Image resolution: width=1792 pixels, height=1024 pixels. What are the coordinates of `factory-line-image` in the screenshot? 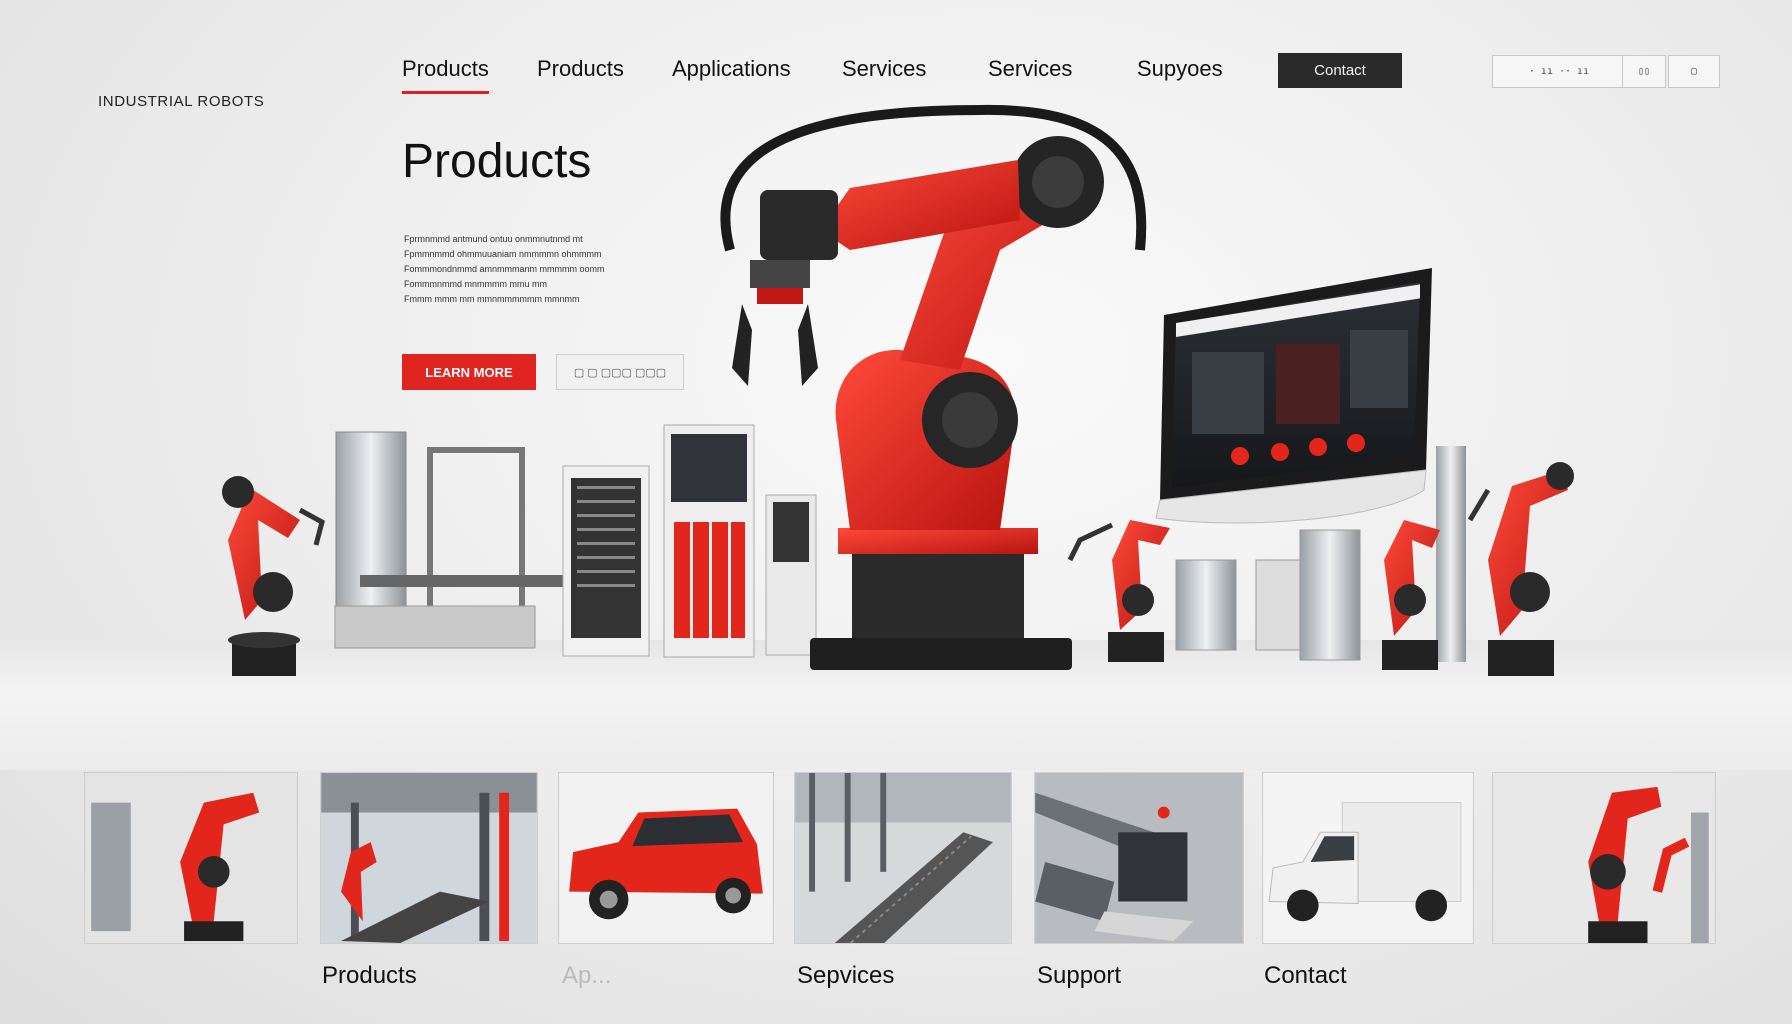 It's located at (429, 858).